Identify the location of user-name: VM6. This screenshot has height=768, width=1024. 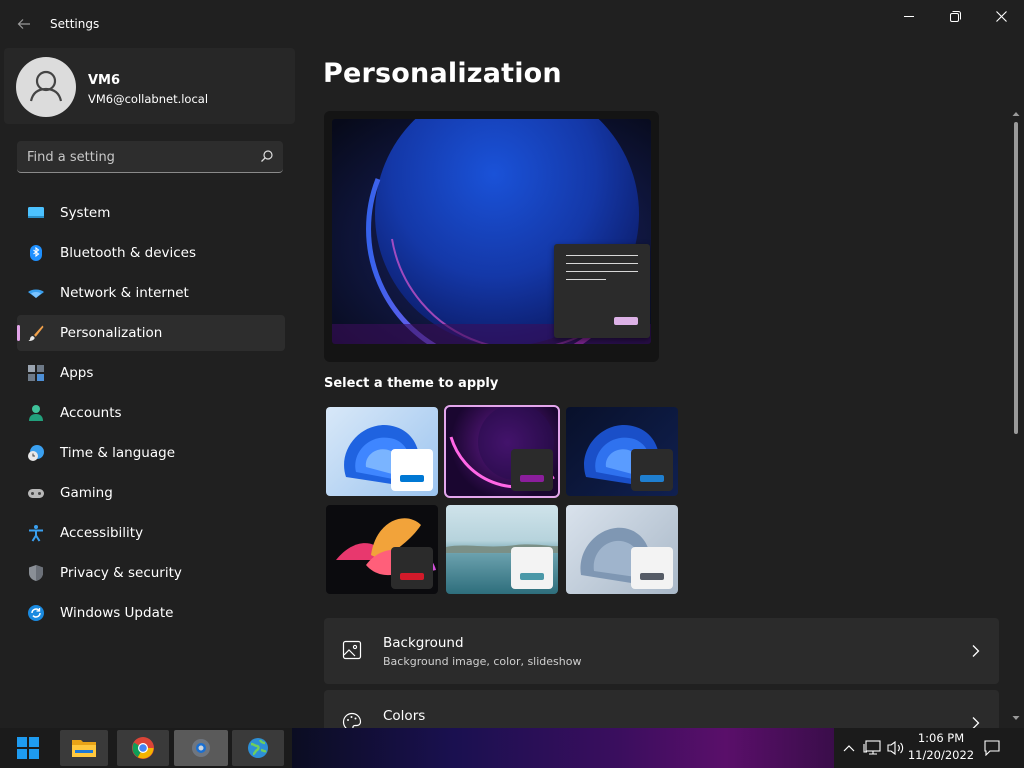
(104, 80).